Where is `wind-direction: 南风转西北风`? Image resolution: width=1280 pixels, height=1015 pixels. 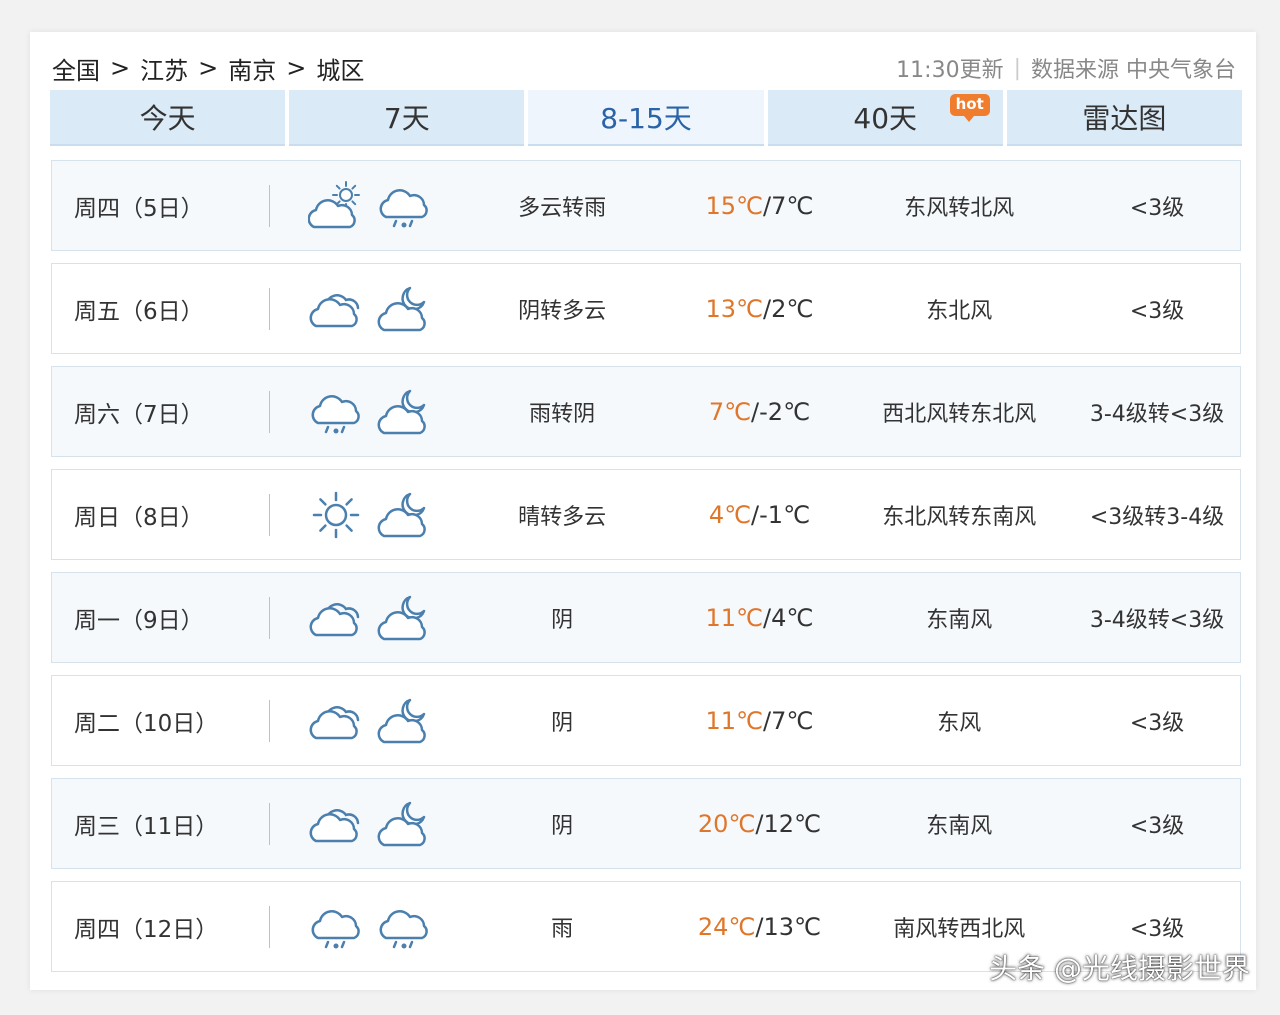
wind-direction: 南风转西北风 is located at coordinates (959, 929).